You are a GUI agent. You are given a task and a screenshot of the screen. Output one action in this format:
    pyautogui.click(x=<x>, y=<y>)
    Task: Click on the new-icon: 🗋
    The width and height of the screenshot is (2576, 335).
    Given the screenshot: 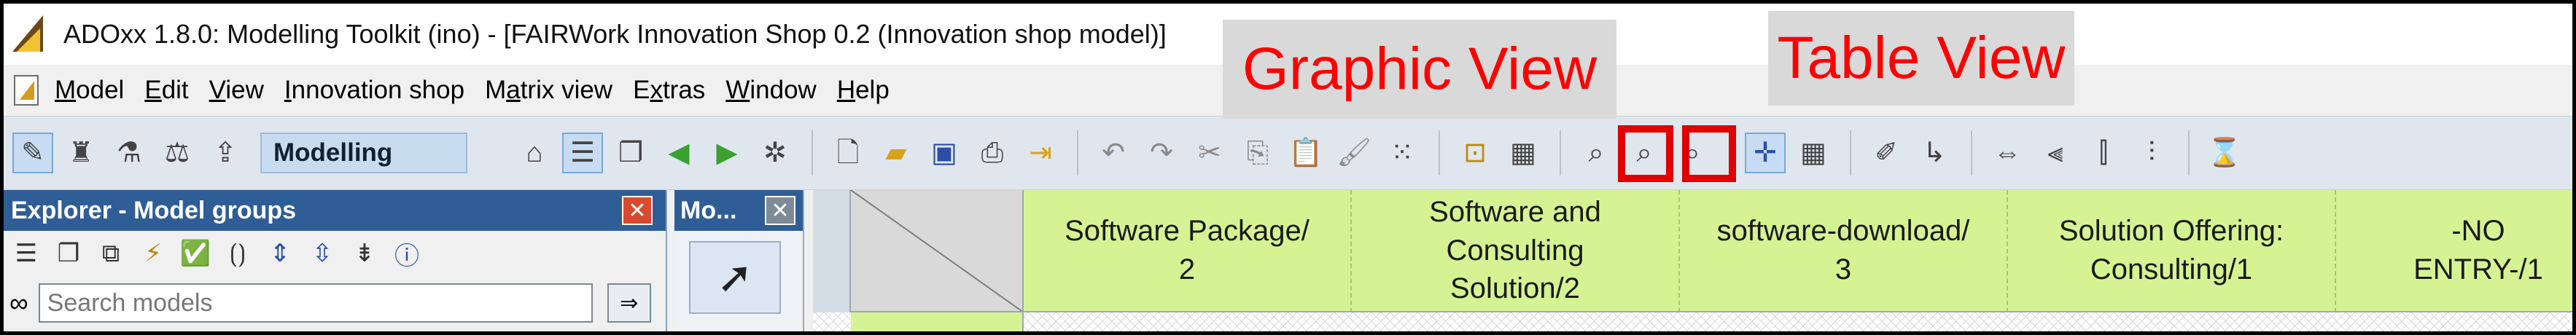 What is the action you would take?
    pyautogui.click(x=848, y=153)
    